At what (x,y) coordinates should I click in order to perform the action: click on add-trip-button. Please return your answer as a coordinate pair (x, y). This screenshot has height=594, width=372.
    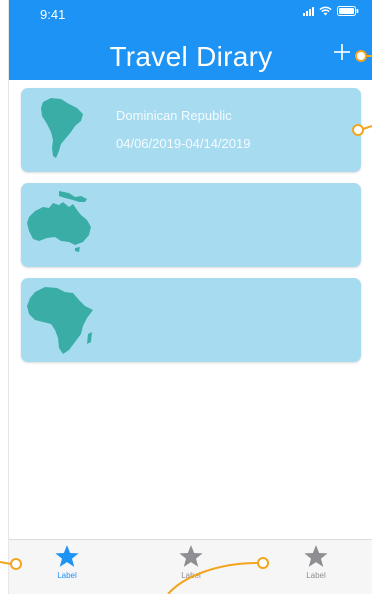
    Looking at the image, I should click on (342, 52).